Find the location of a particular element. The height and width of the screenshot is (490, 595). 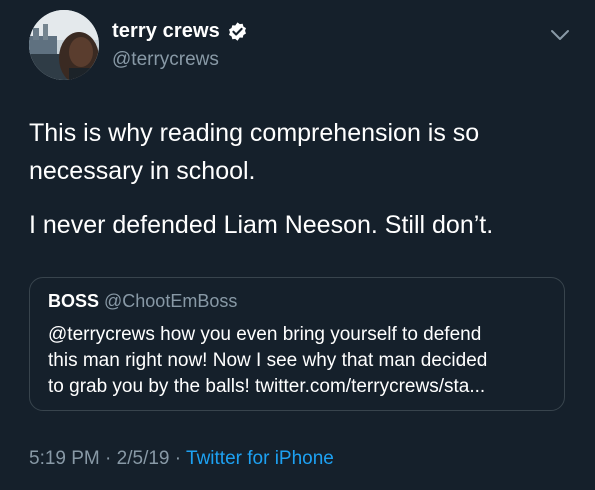

avatar-photo is located at coordinates (64, 45).